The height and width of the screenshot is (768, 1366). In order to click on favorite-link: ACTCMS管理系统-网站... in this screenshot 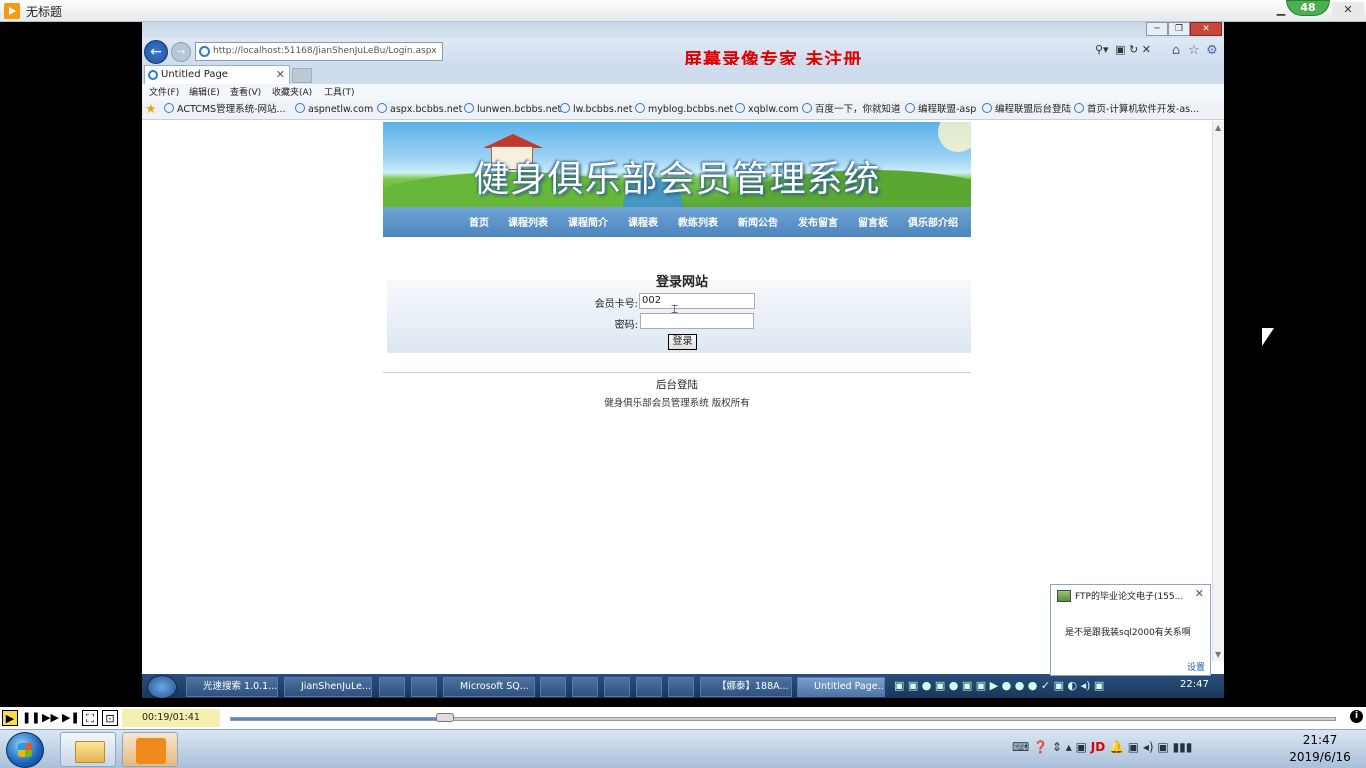, I will do `click(225, 110)`.